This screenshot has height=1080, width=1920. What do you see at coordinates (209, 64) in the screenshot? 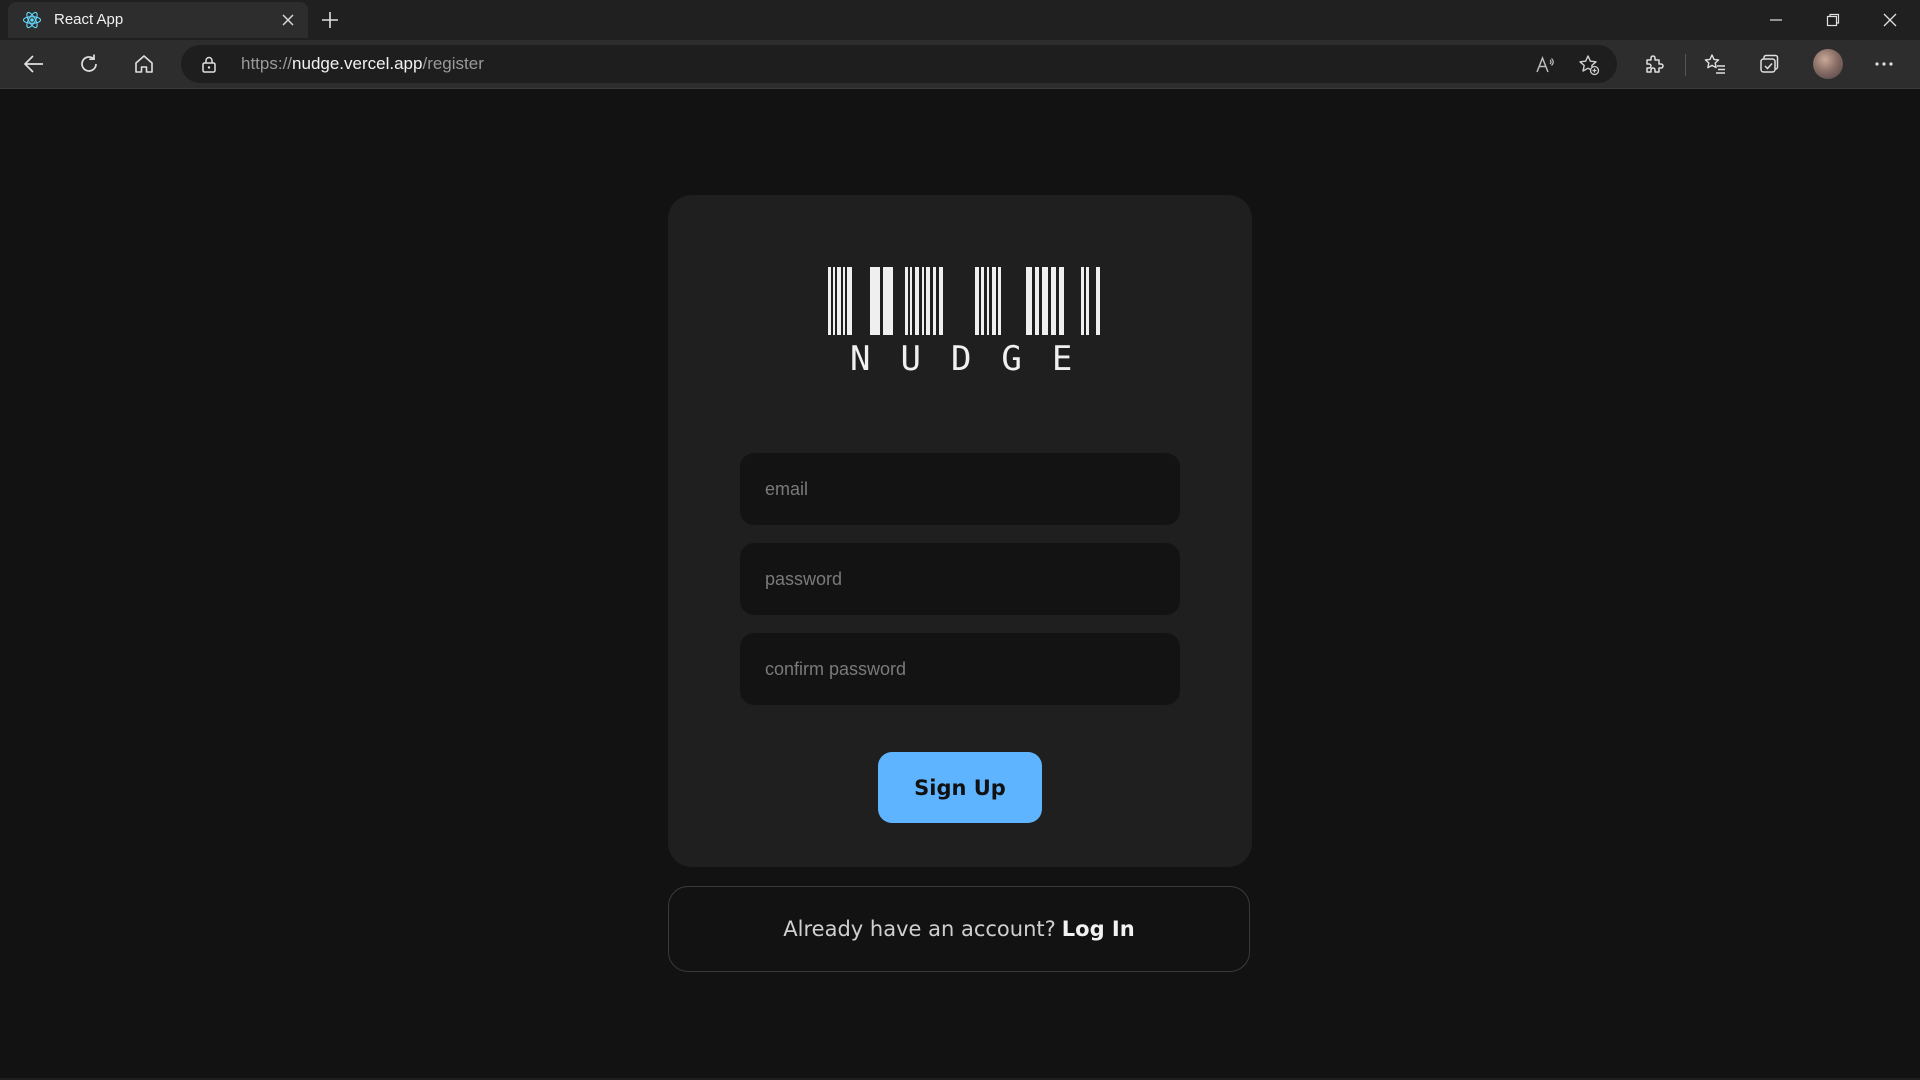
I see `lock-icon` at bounding box center [209, 64].